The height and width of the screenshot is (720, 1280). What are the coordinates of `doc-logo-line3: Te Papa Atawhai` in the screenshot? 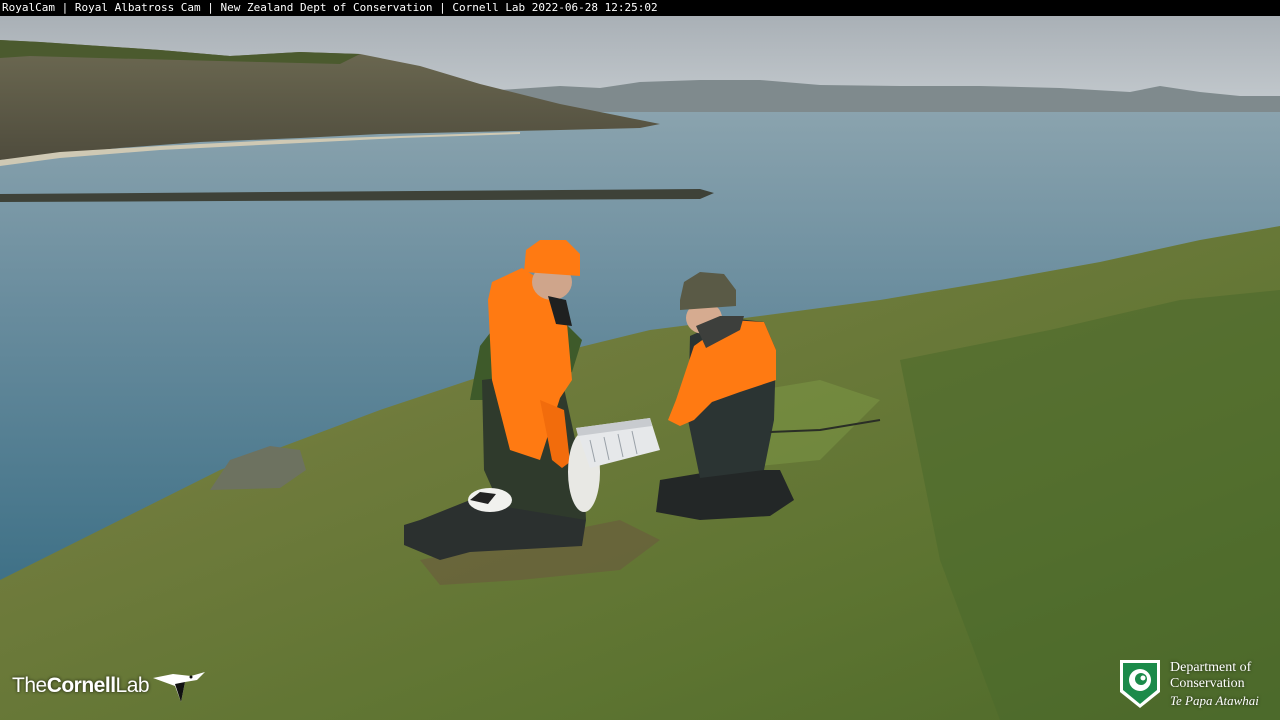 It's located at (1214, 700).